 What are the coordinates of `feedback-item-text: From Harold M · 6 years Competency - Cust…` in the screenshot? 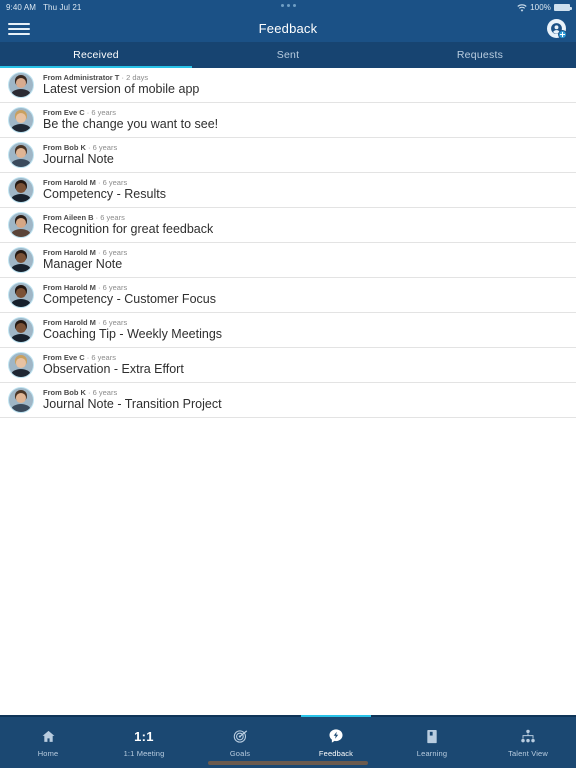 It's located at (129, 294).